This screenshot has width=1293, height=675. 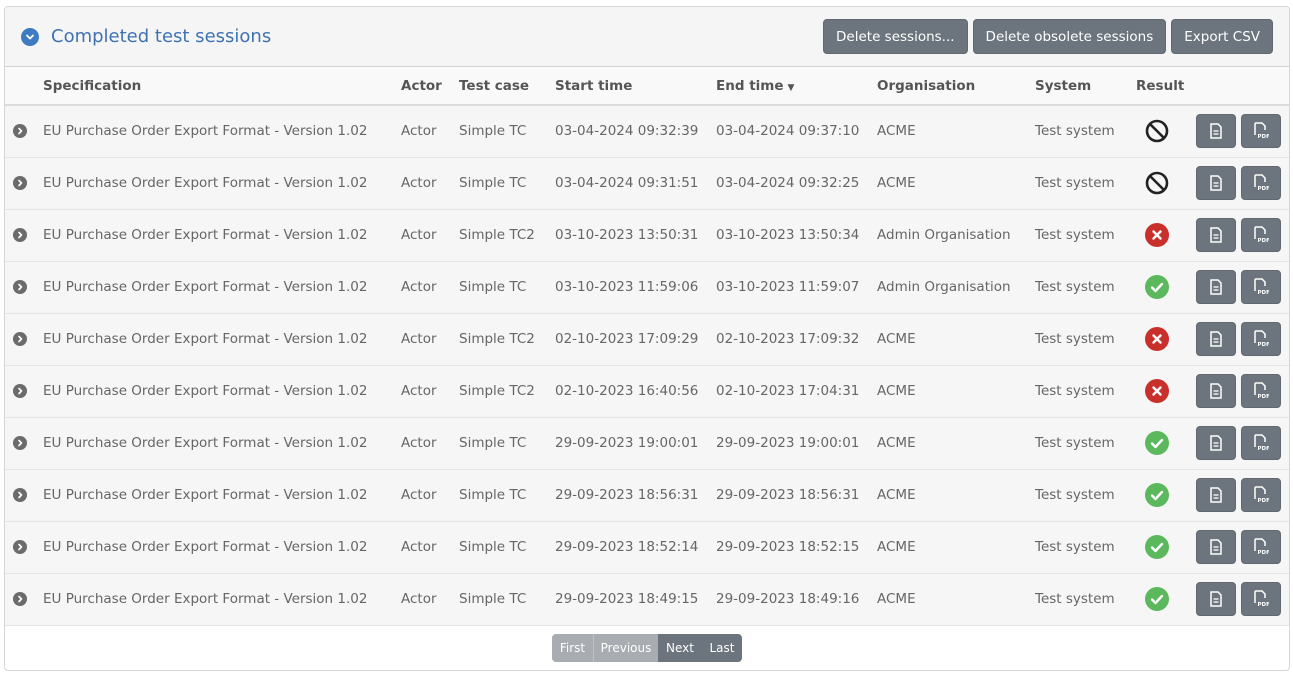 What do you see at coordinates (222, 86) in the screenshot?
I see `col-specification: Specification` at bounding box center [222, 86].